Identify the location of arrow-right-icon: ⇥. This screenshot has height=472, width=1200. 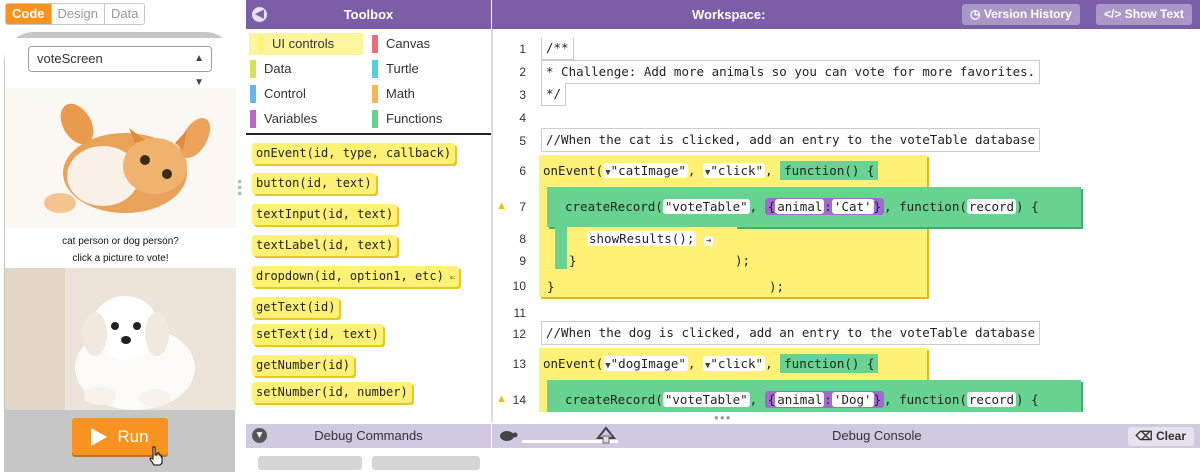
(708, 241).